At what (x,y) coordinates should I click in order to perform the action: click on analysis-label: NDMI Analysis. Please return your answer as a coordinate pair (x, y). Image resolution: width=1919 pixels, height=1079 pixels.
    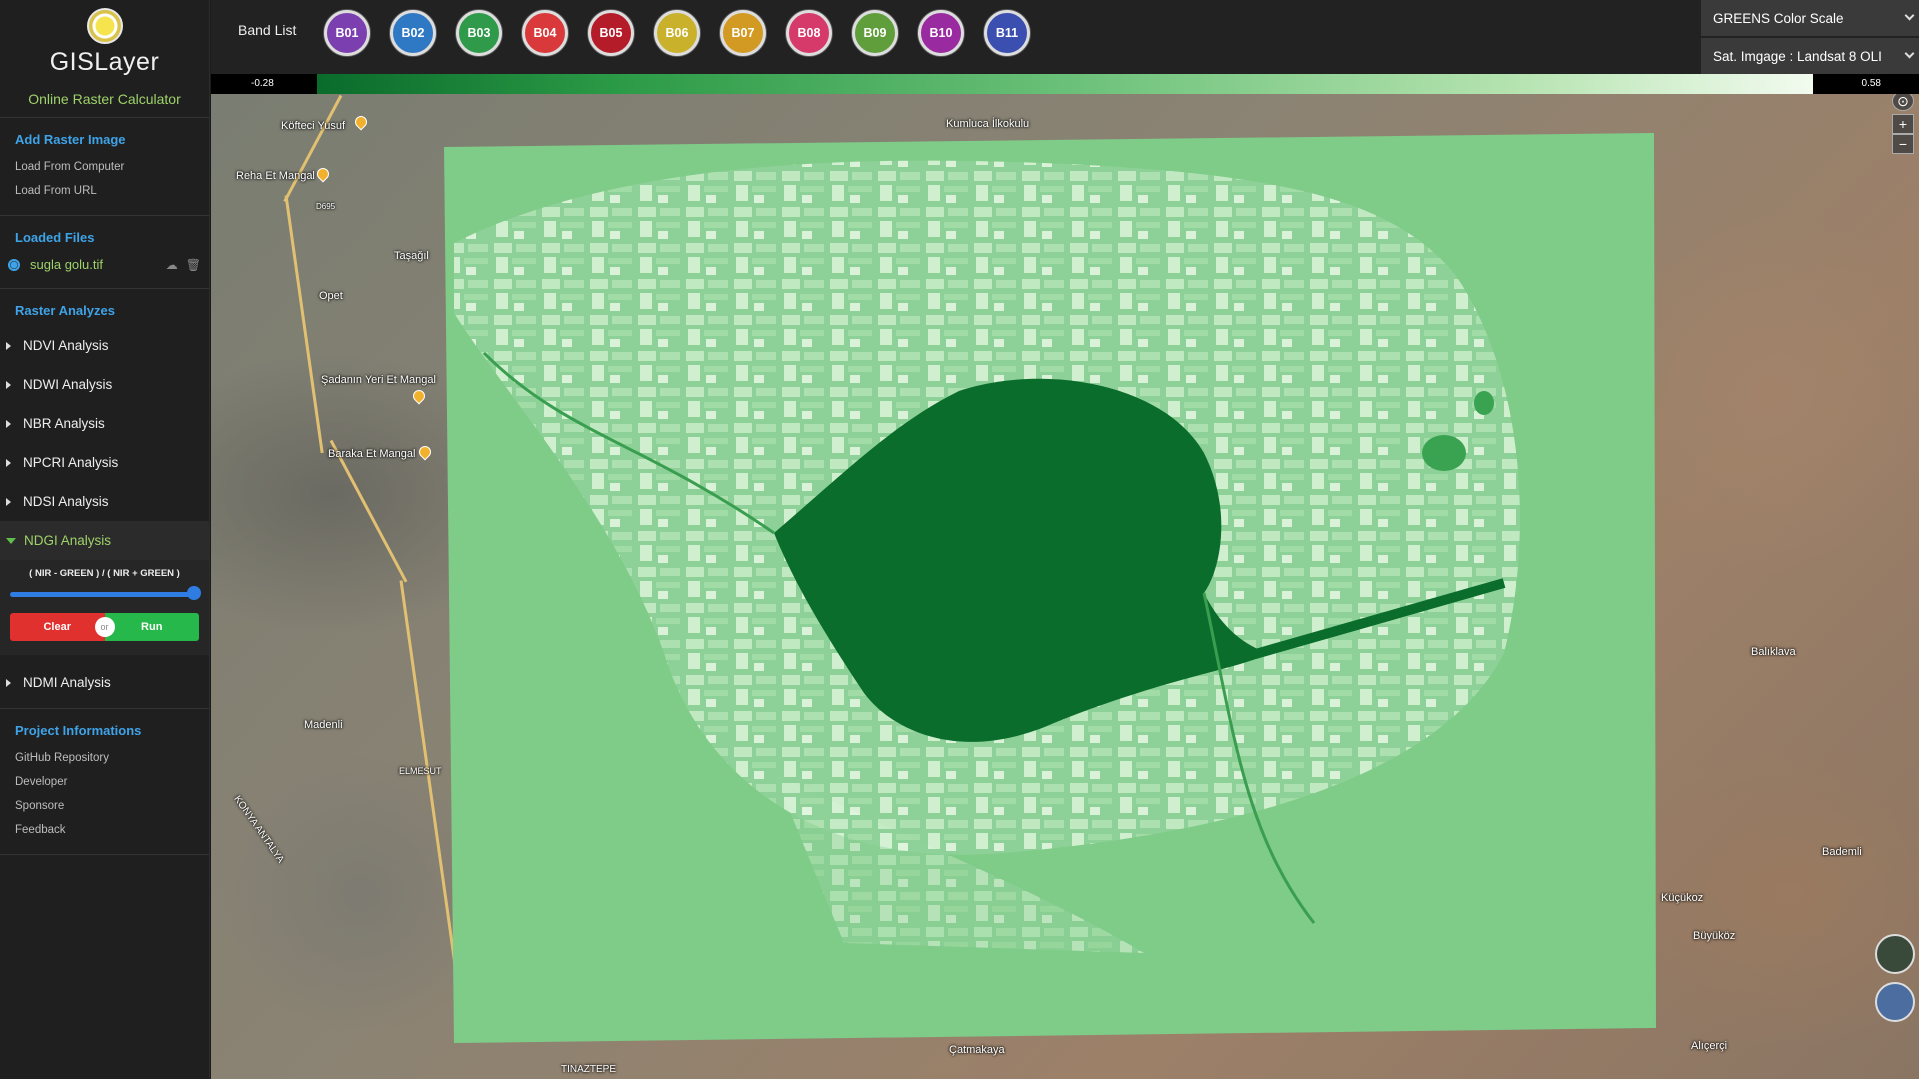
    Looking at the image, I should click on (67, 682).